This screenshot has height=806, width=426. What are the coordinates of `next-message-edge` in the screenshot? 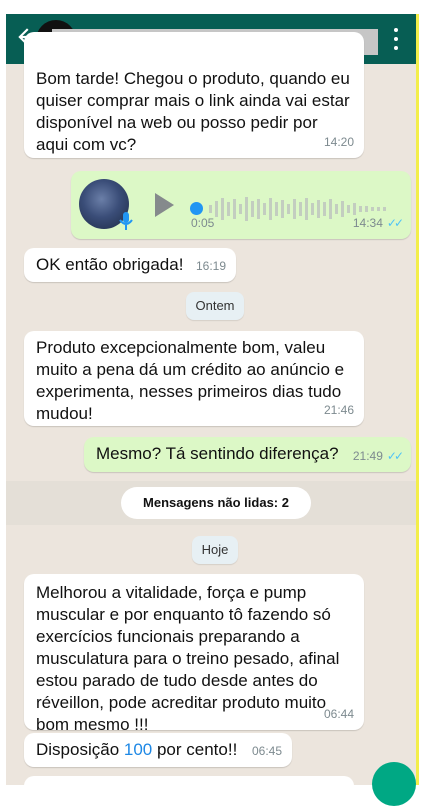 It's located at (189, 780).